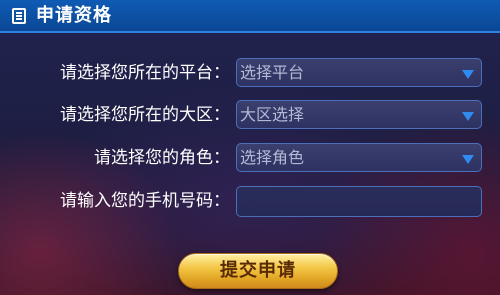 The image size is (500, 295). Describe the element at coordinates (250, 16) in the screenshot. I see `panel-header: 申请资格` at that location.